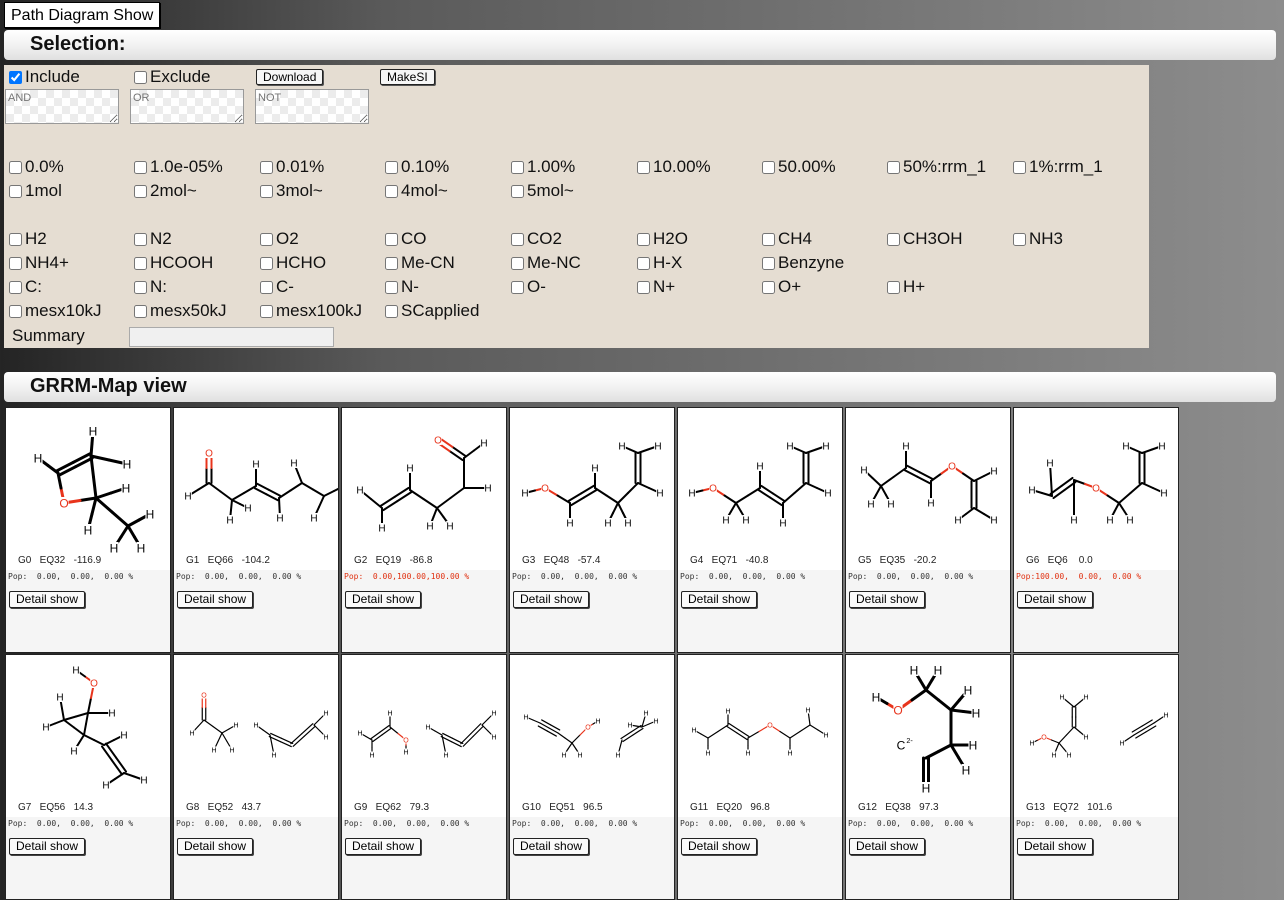  What do you see at coordinates (187, 106) in the screenshot?
I see `or-filter-input` at bounding box center [187, 106].